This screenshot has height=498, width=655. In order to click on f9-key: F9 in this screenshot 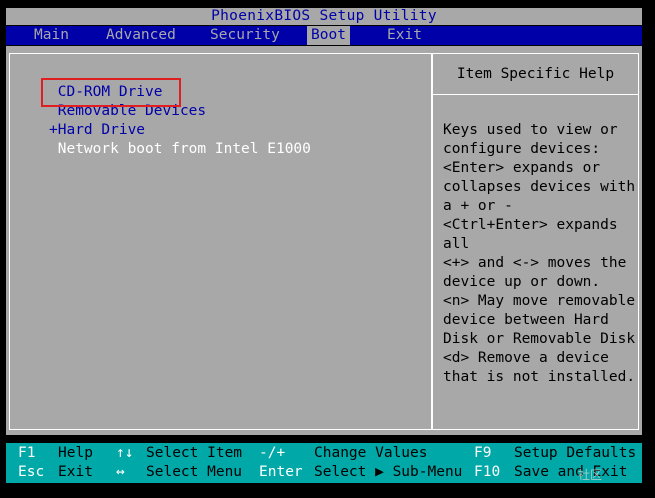, I will do `click(483, 453)`.